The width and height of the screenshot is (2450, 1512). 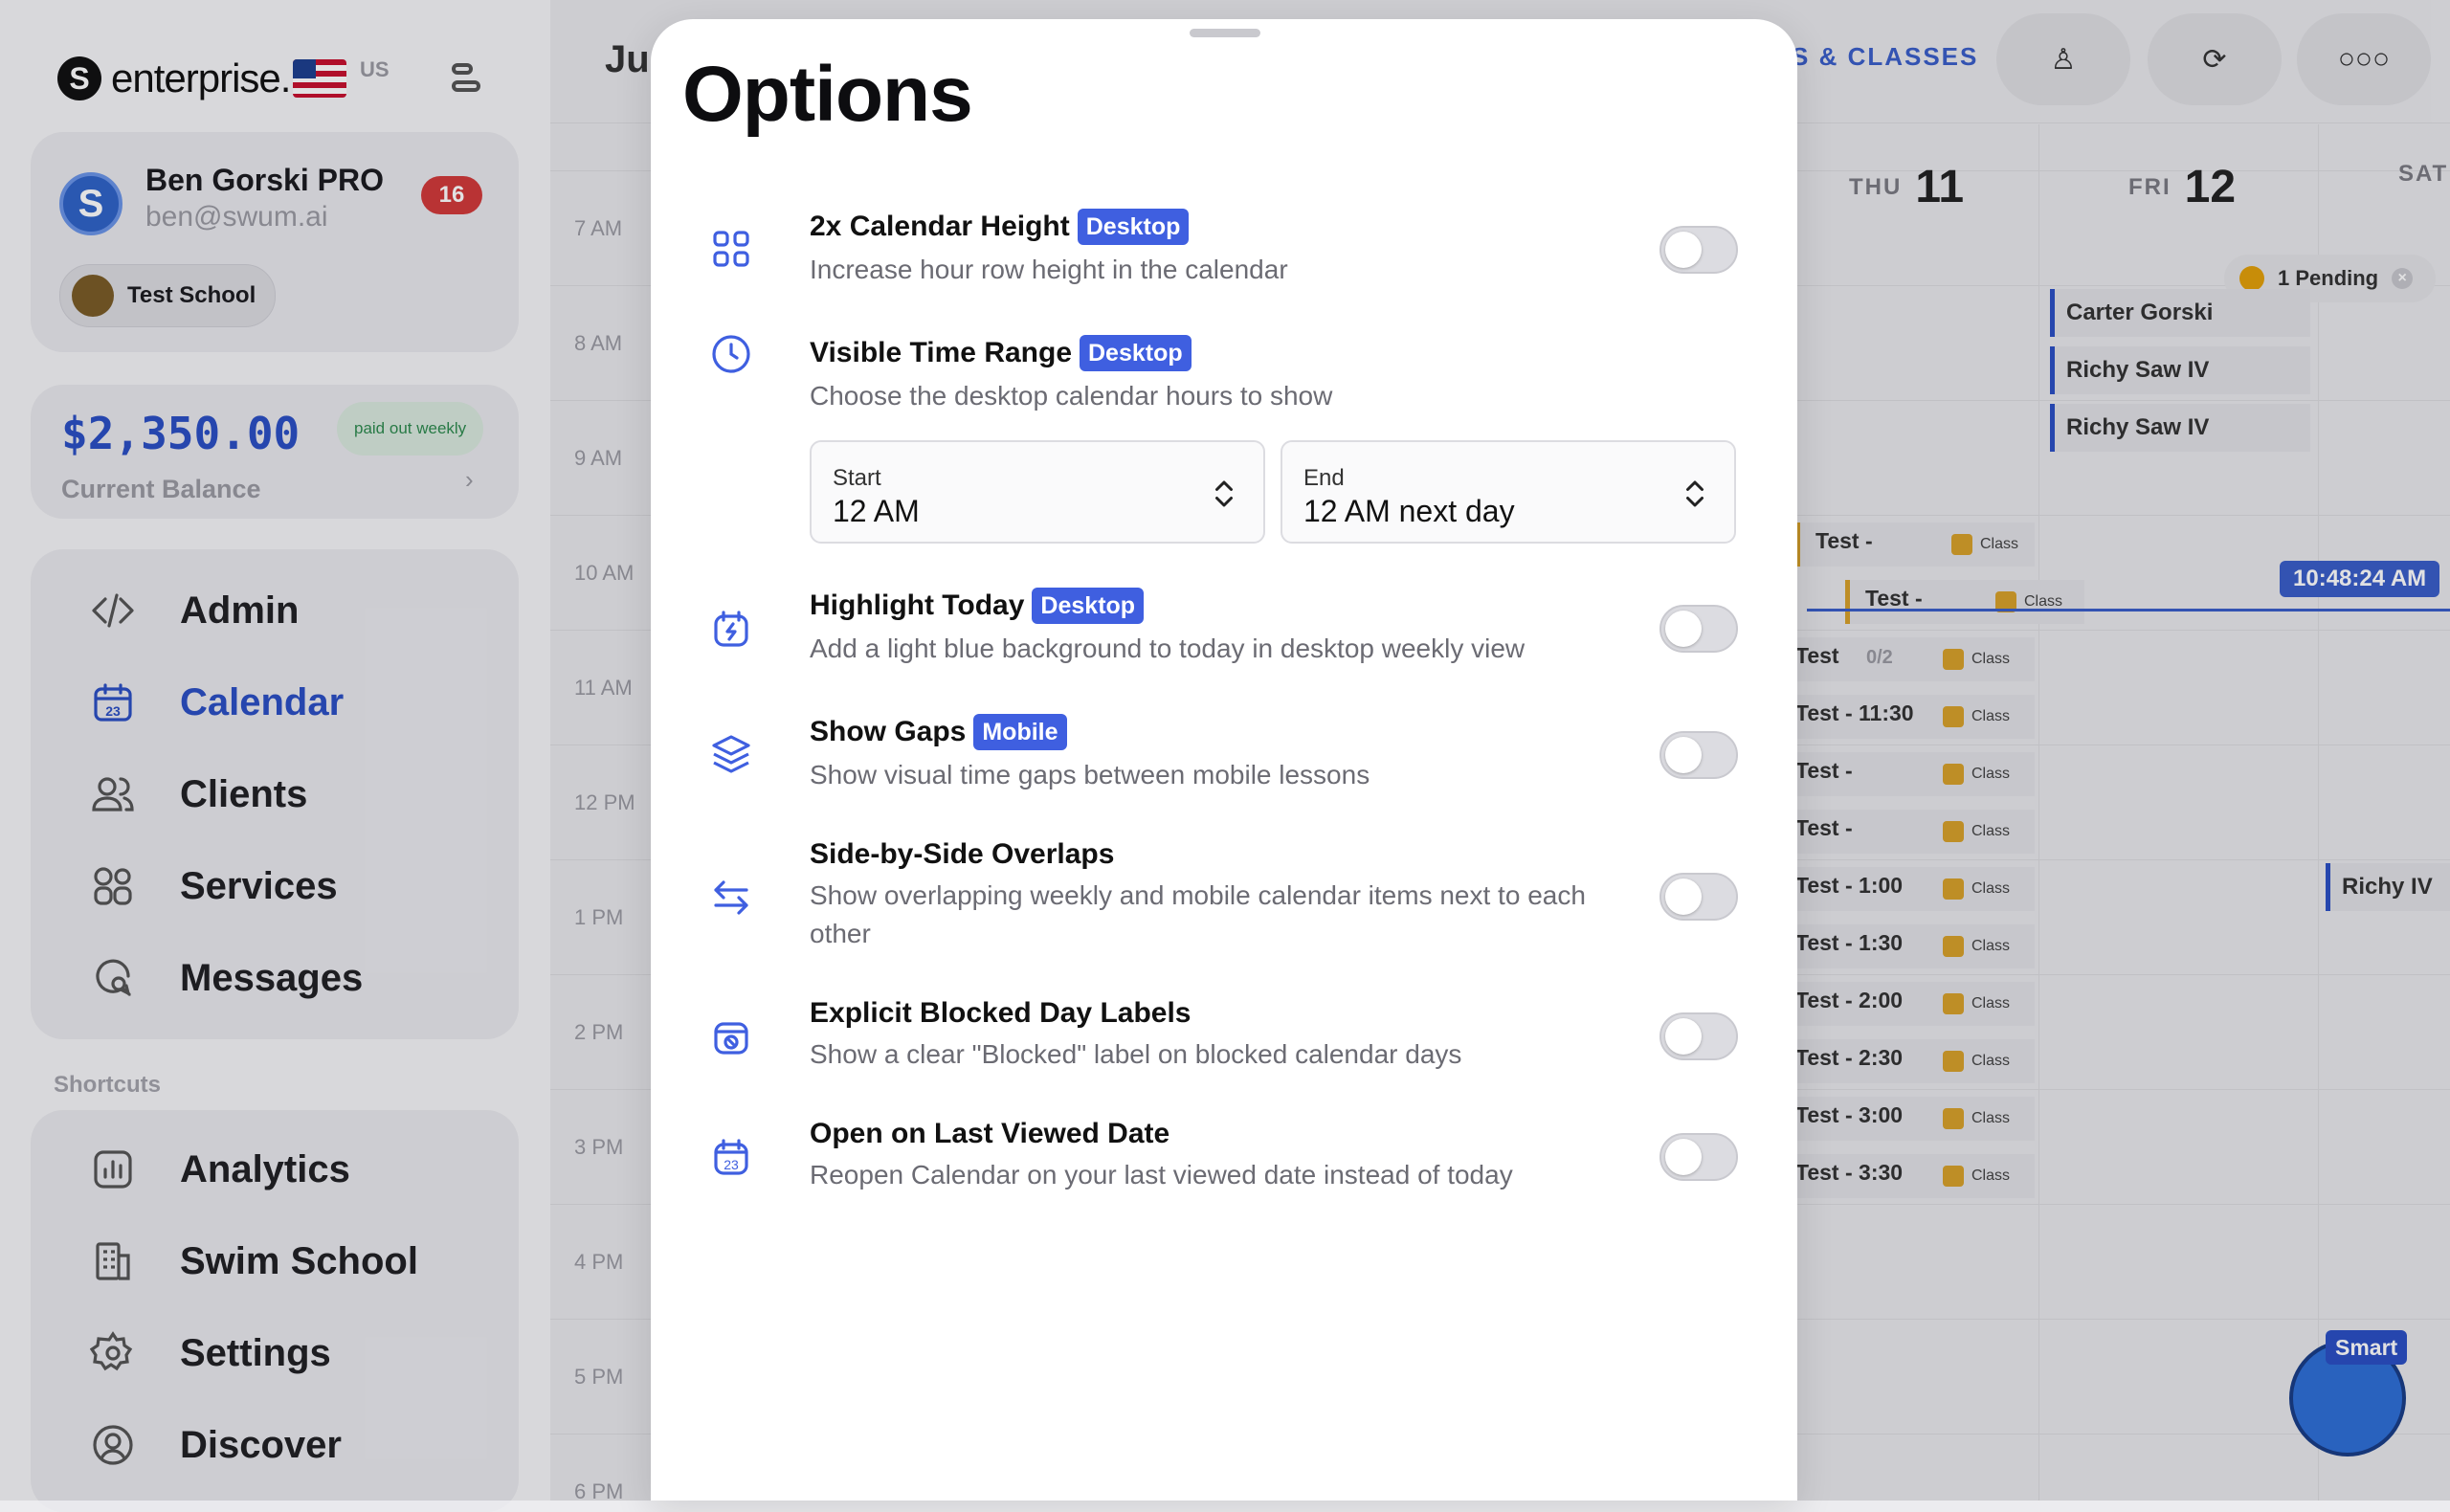 I want to click on toggle-side-by-side-overlaps, so click(x=1699, y=897).